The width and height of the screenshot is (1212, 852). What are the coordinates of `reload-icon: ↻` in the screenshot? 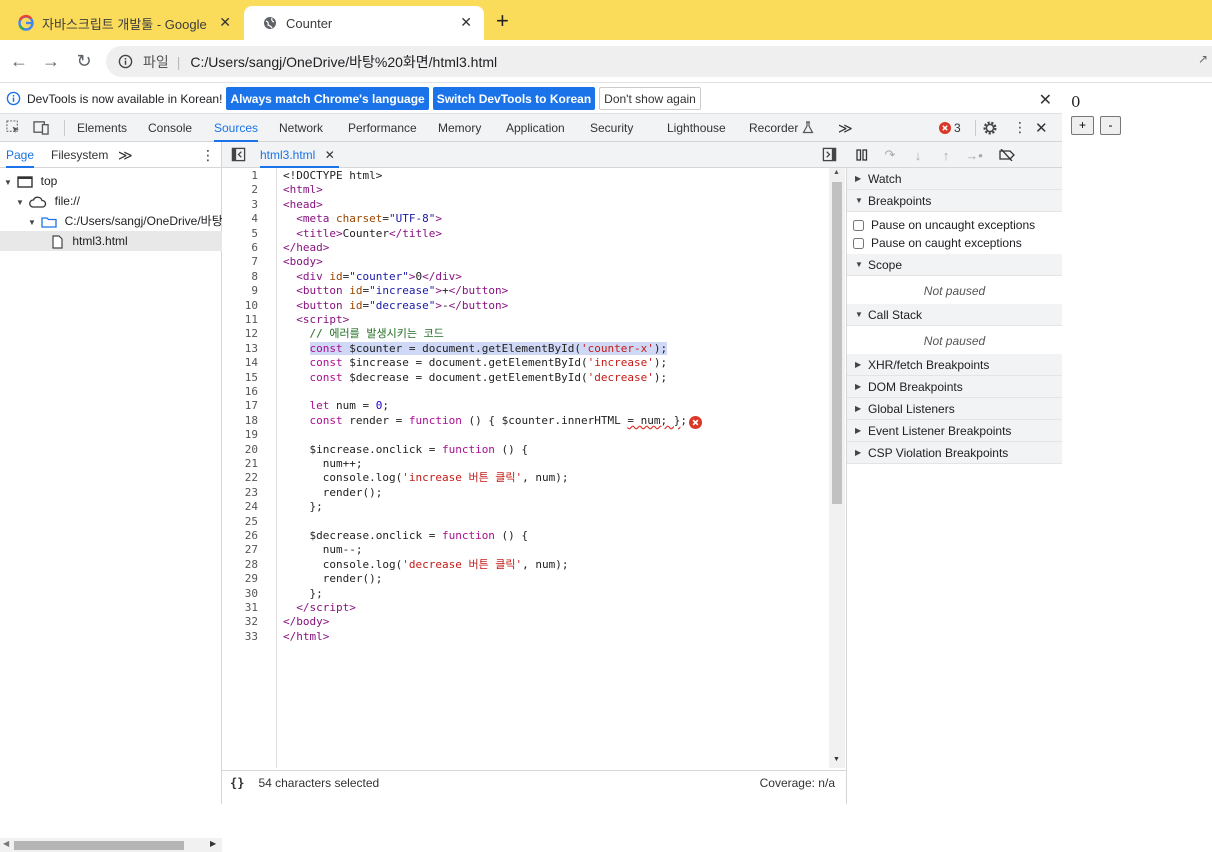 It's located at (84, 61).